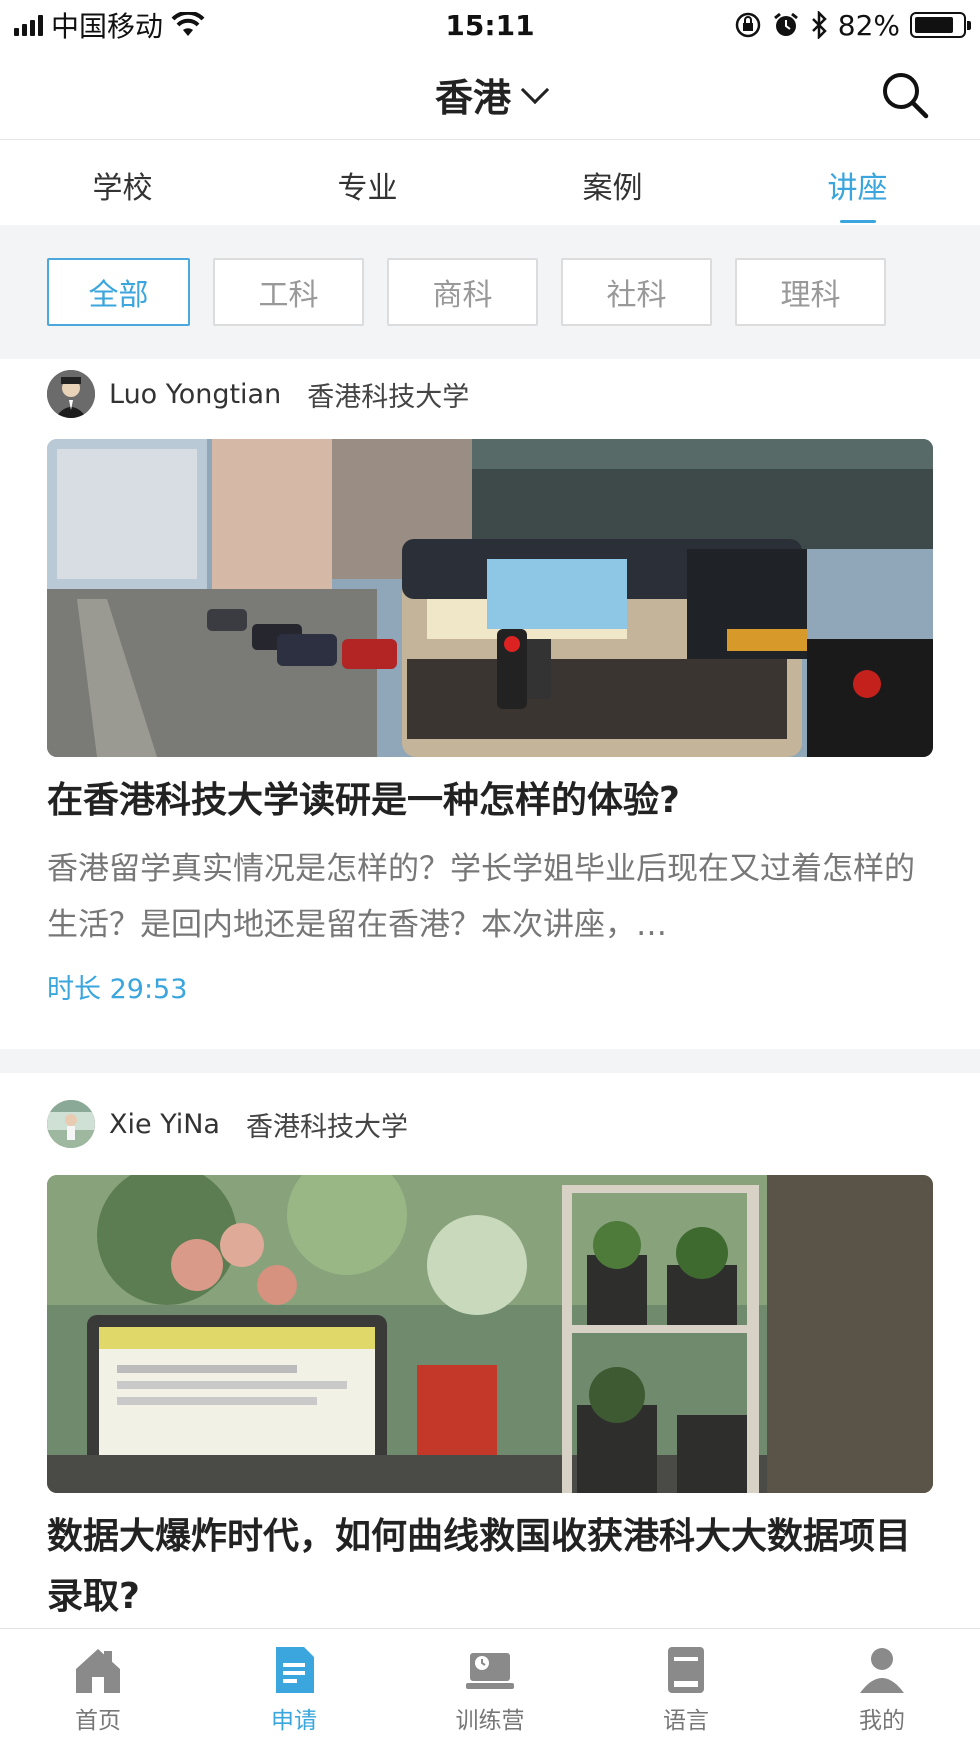  What do you see at coordinates (636, 292) in the screenshot?
I see `filter-chip-social-science: 社科` at bounding box center [636, 292].